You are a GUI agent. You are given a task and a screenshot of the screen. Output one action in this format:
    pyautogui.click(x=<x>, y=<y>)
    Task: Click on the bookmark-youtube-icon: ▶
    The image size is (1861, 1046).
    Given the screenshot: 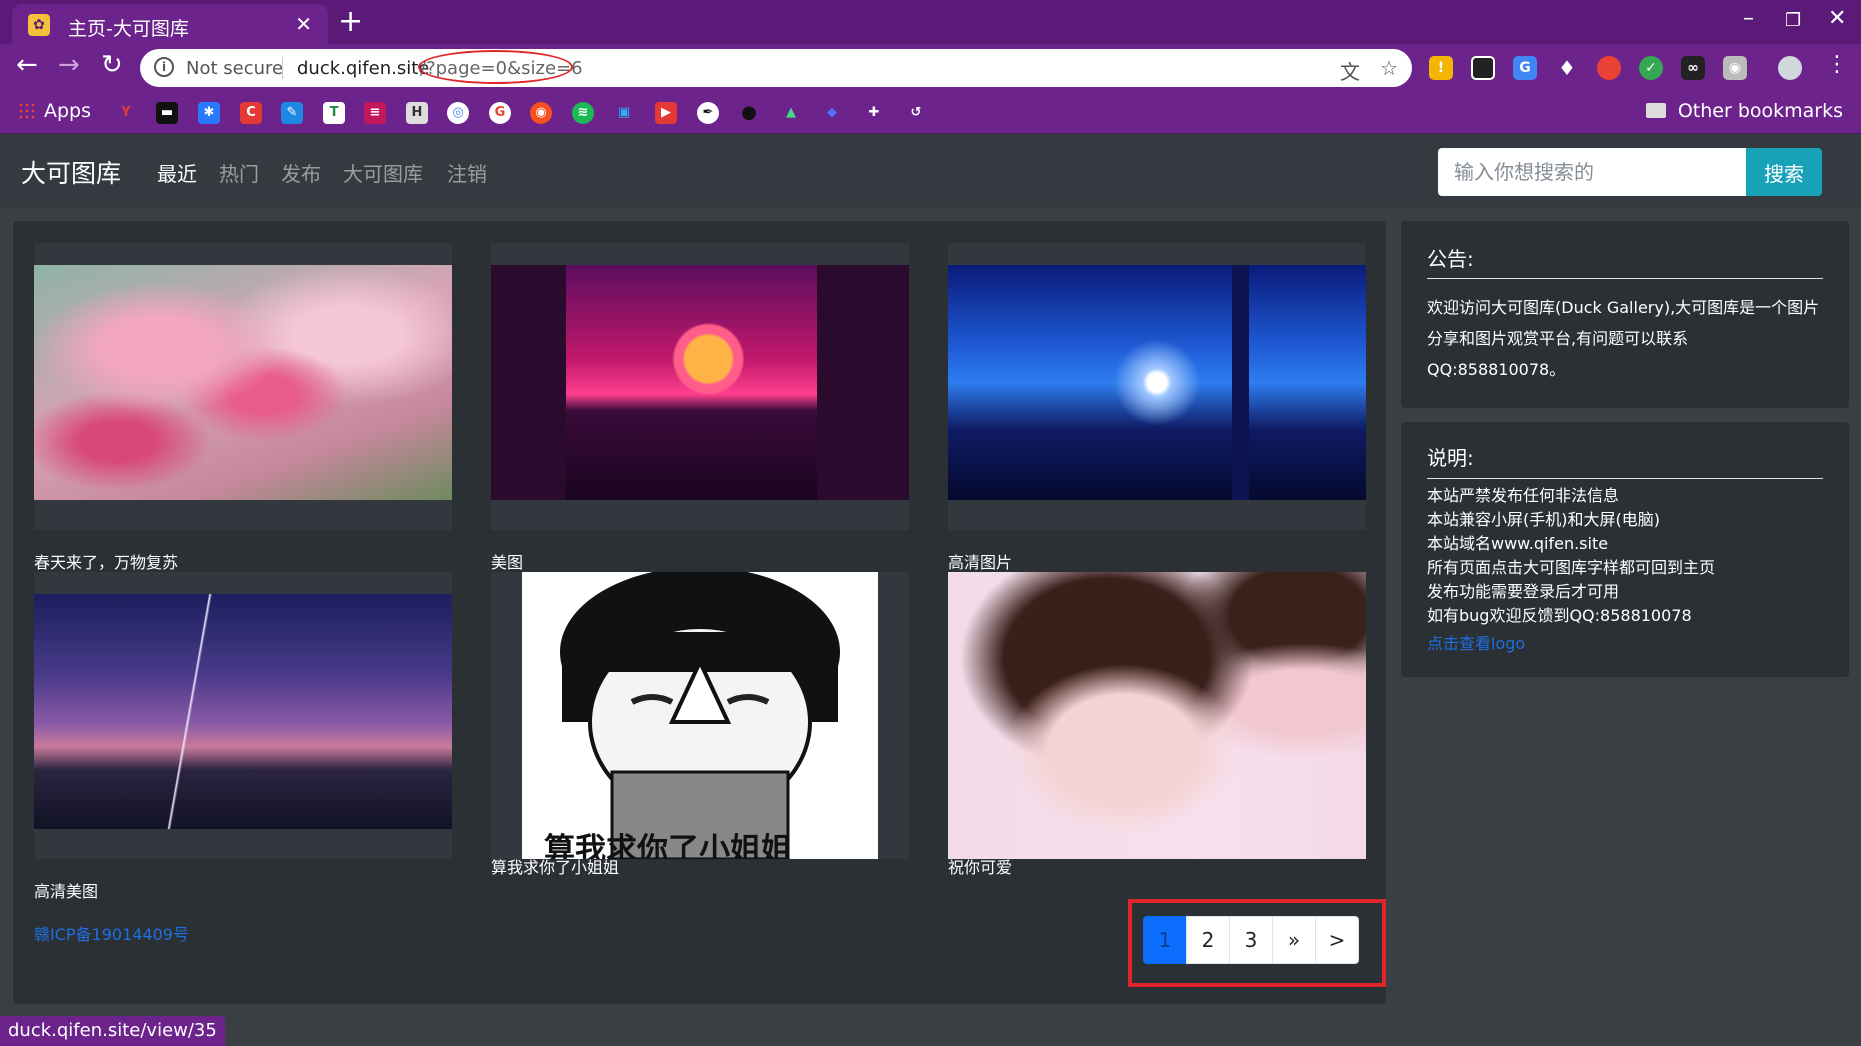 What is the action you would take?
    pyautogui.click(x=666, y=113)
    